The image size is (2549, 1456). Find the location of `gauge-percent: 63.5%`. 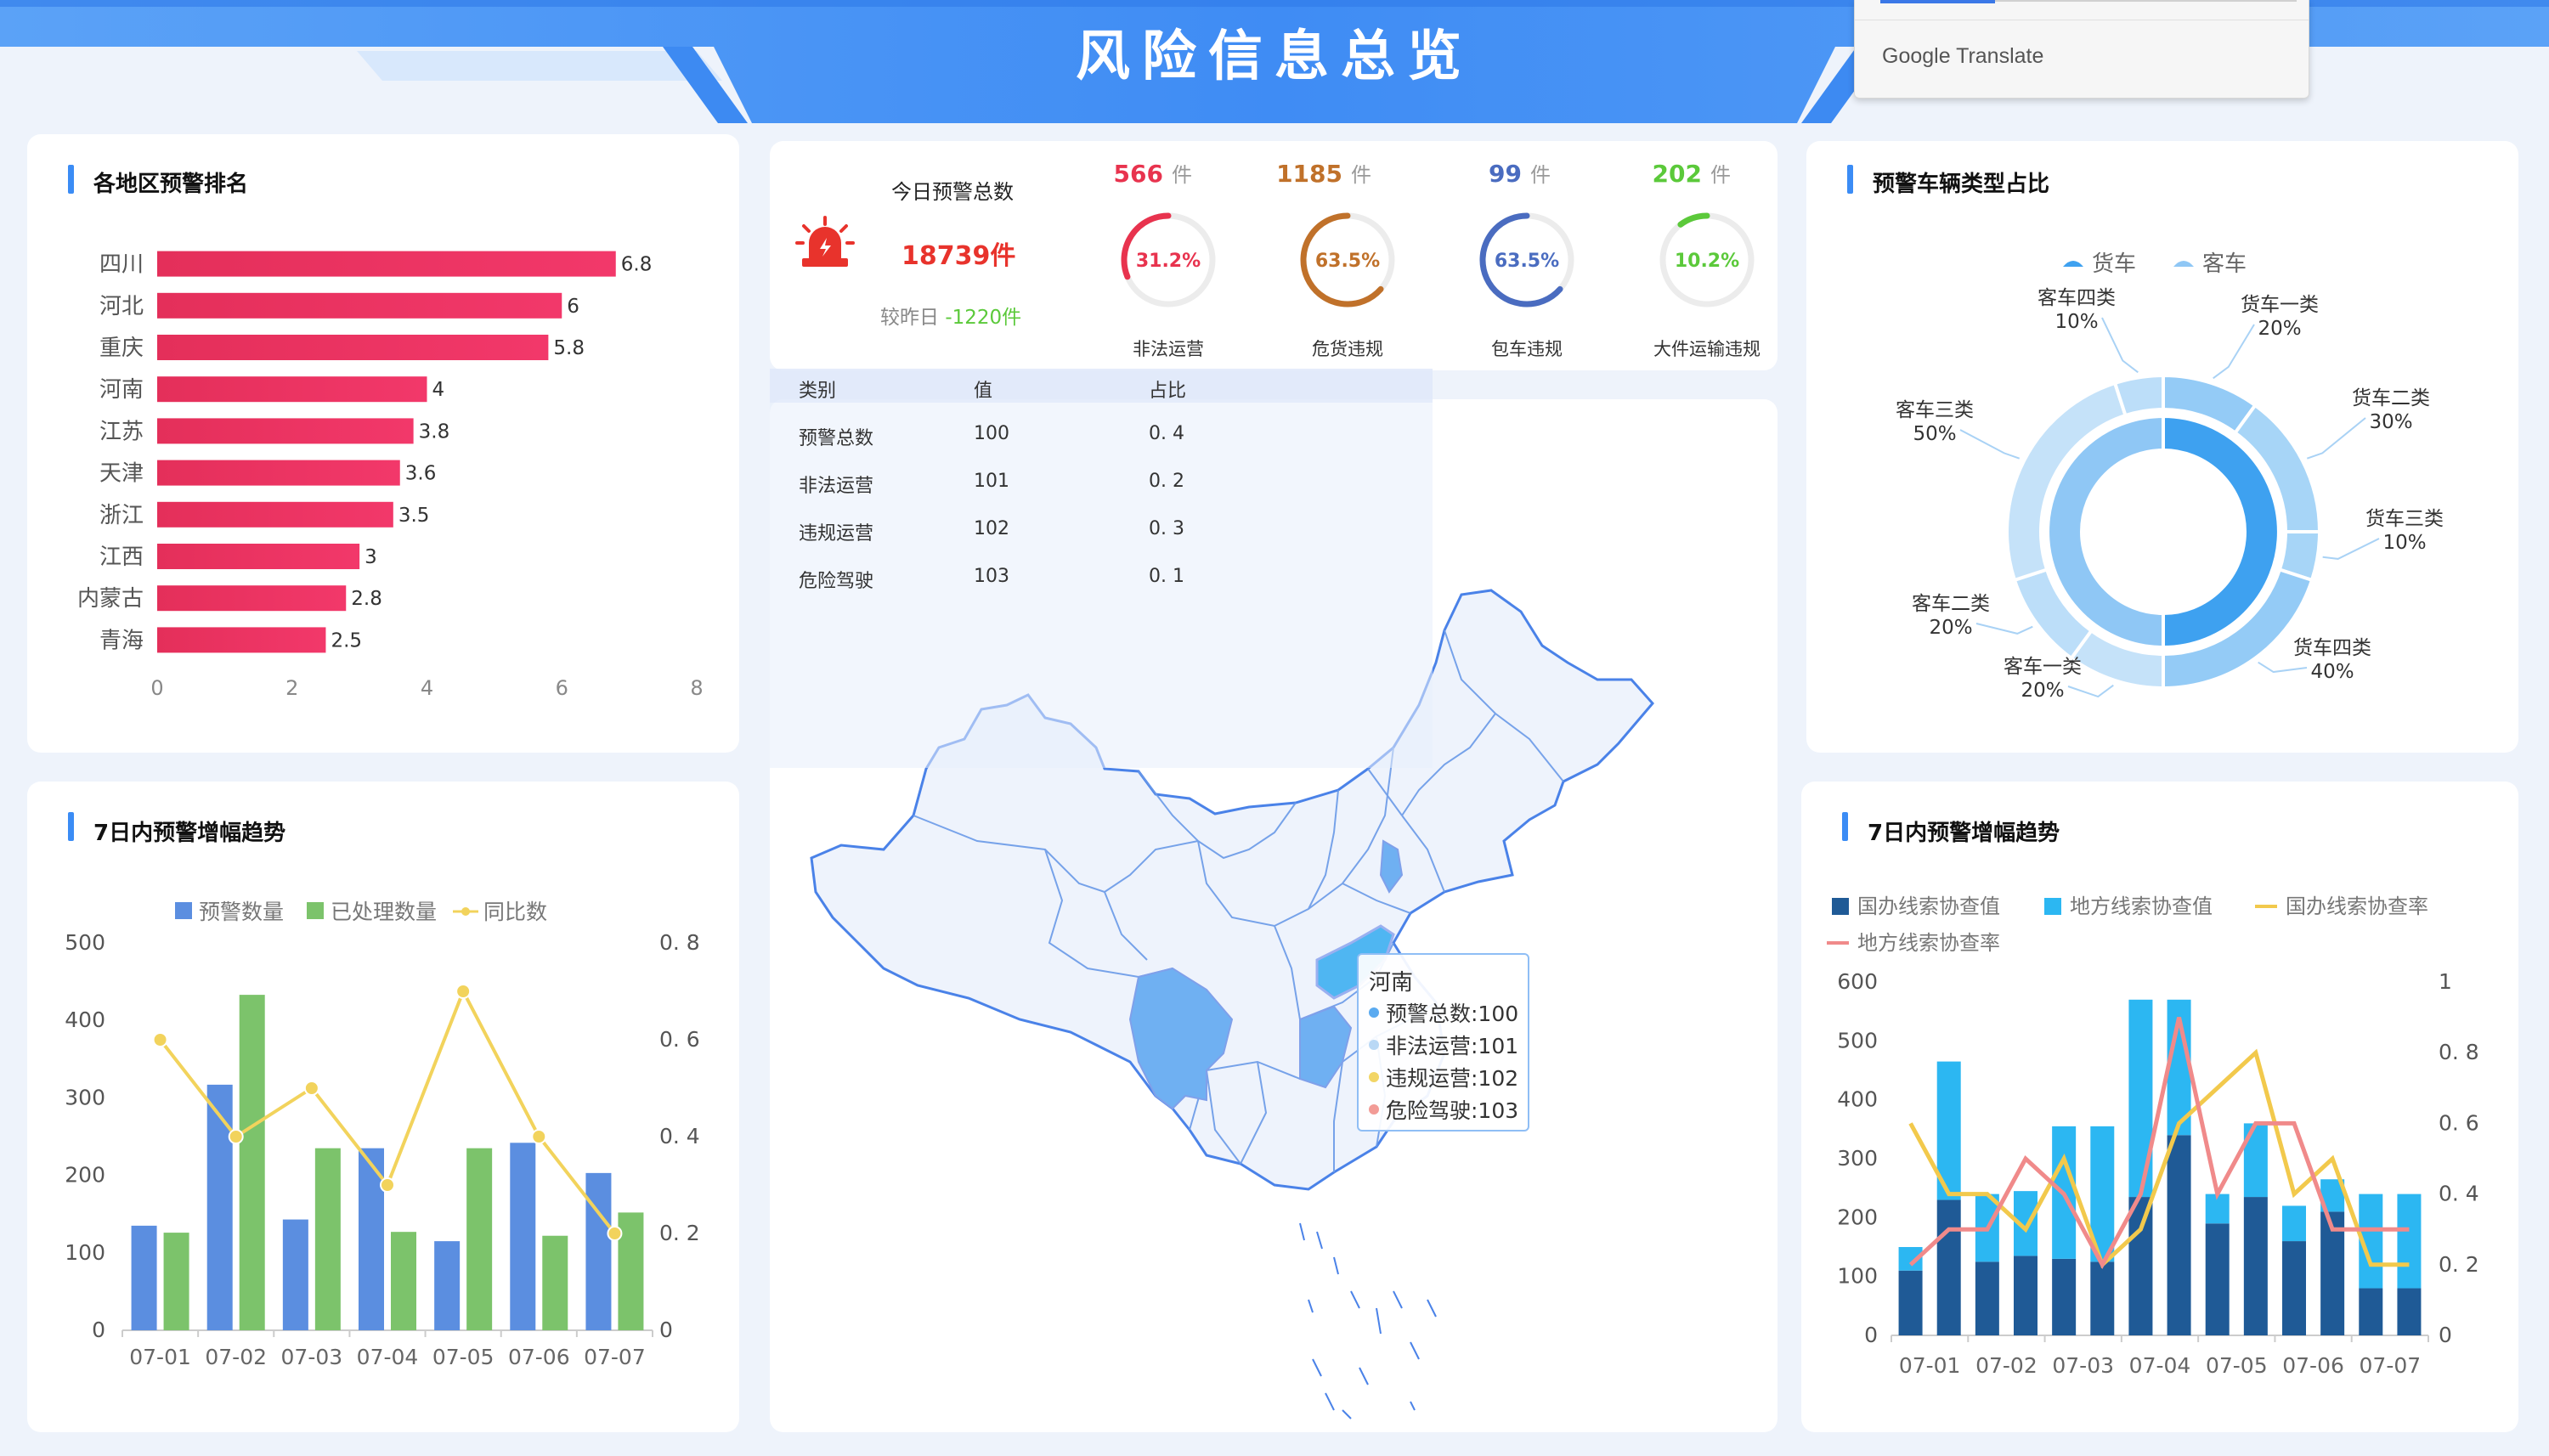

gauge-percent: 63.5% is located at coordinates (1348, 261).